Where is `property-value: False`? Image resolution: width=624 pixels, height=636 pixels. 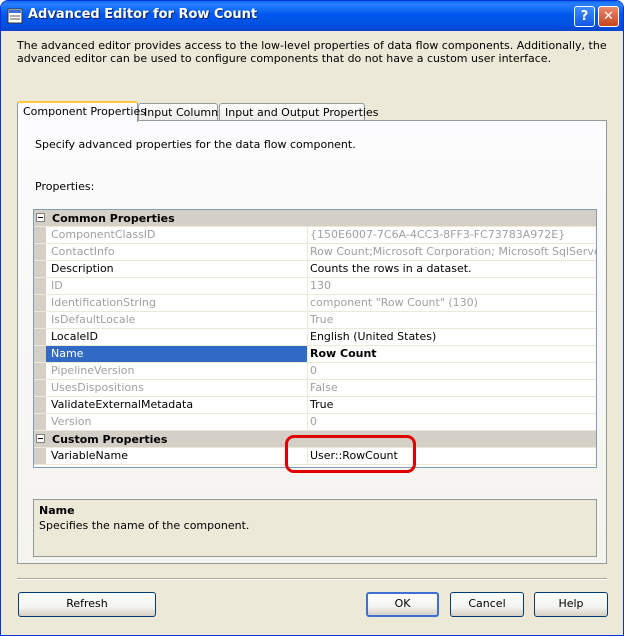 property-value: False is located at coordinates (324, 387).